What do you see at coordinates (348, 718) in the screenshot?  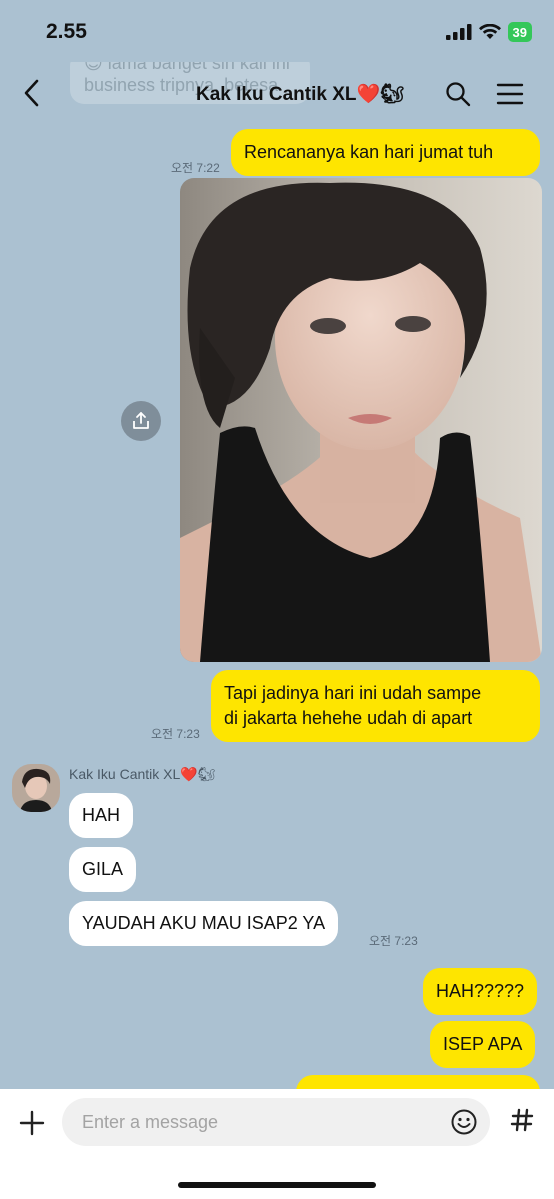 I see `message-text-line: di jakarta hehehe udah di apart` at bounding box center [348, 718].